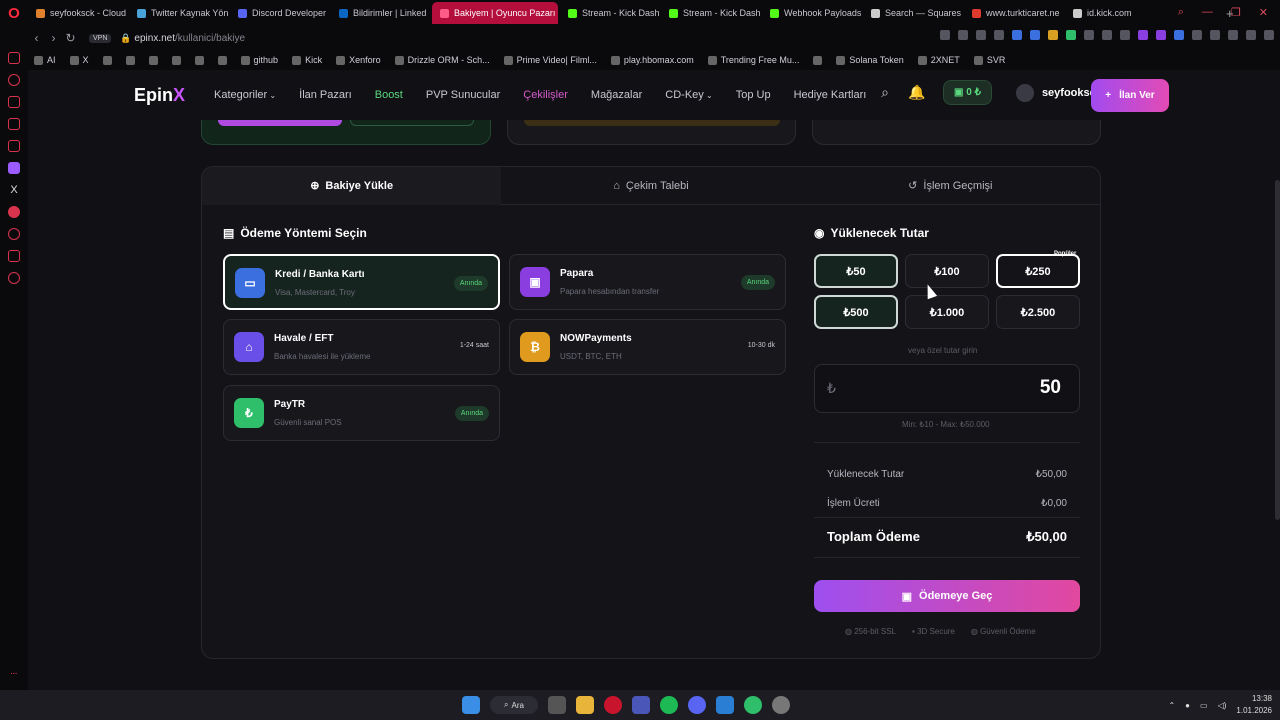 This screenshot has height=720, width=1280. What do you see at coordinates (753, 95) in the screenshot?
I see `nav-item: Top Up` at bounding box center [753, 95].